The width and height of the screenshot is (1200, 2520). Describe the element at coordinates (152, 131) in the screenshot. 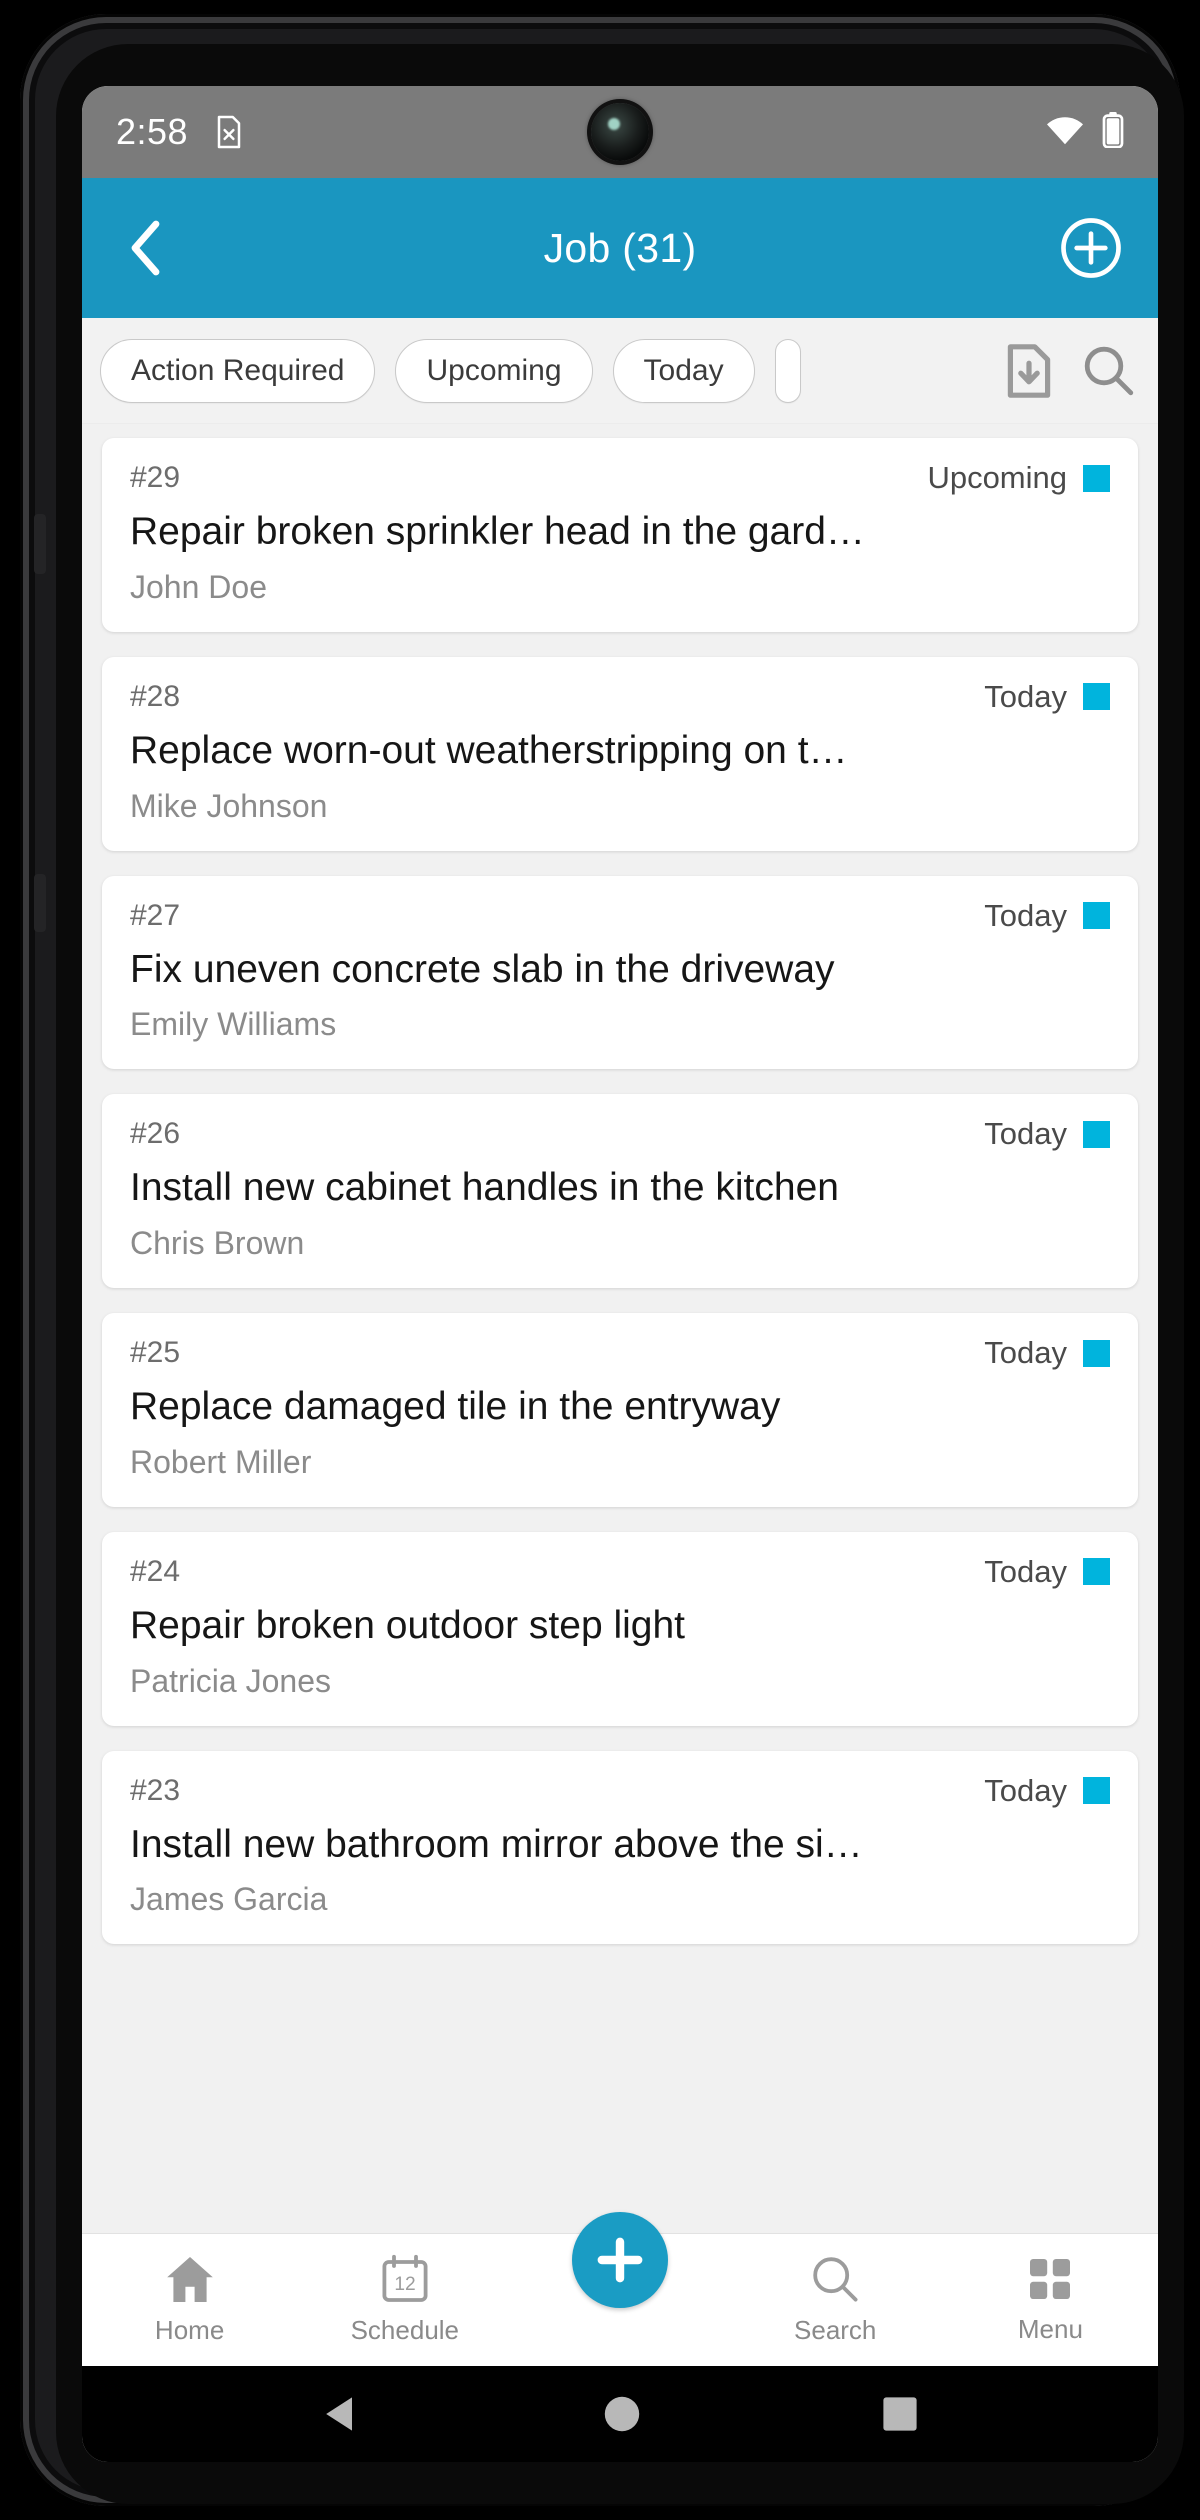

I see `status-bar-clock: 2:58` at that location.